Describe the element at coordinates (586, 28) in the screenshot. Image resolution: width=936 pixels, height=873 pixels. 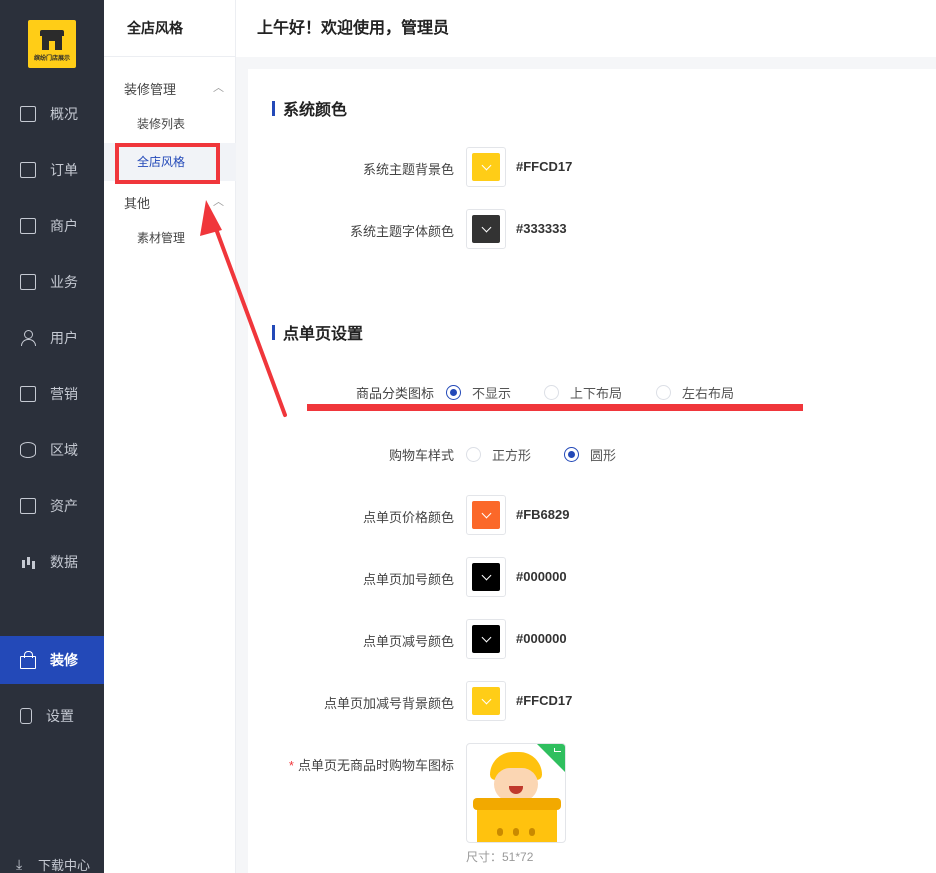
I see `page-greeting: 上午好！欢迎使用，管理员` at that location.